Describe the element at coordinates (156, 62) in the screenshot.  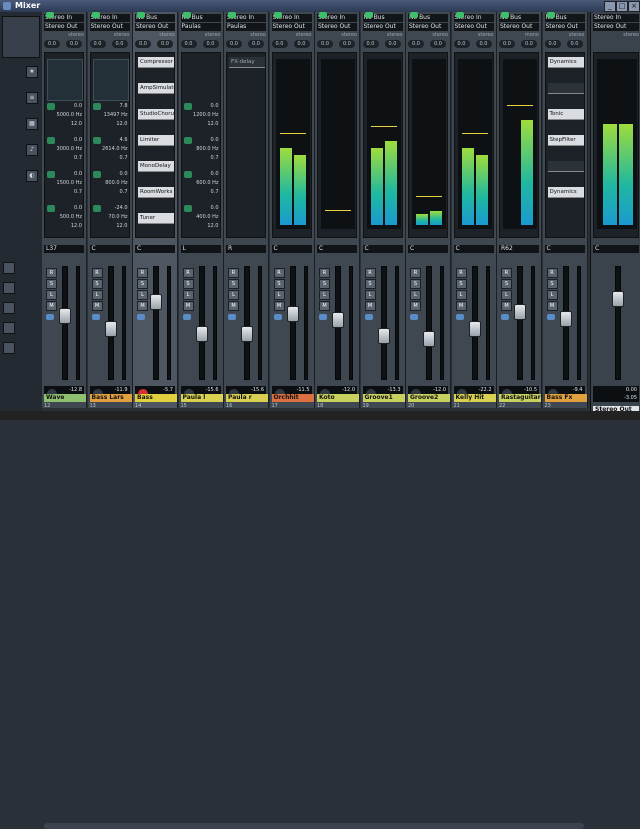
I see `insert-slot: Compressor` at that location.